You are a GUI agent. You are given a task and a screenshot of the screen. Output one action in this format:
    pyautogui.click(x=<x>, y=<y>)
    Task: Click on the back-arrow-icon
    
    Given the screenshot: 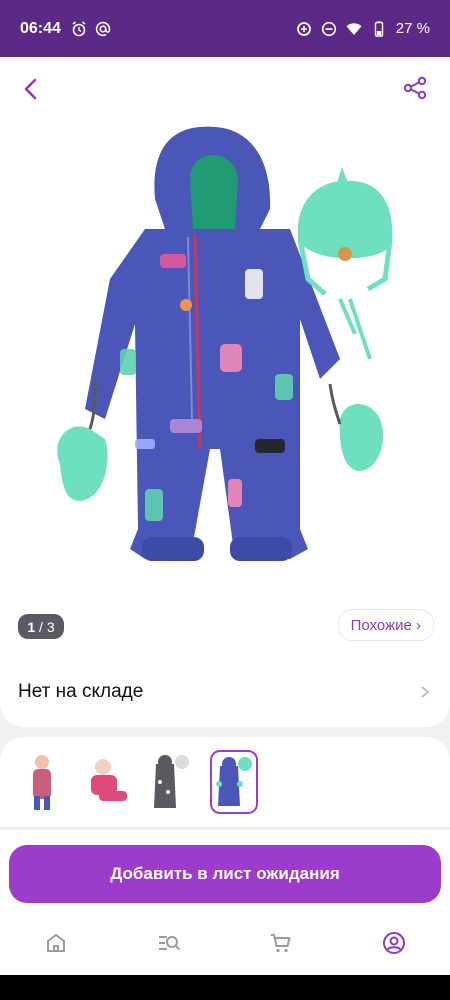 What is the action you would take?
    pyautogui.click(x=32, y=89)
    